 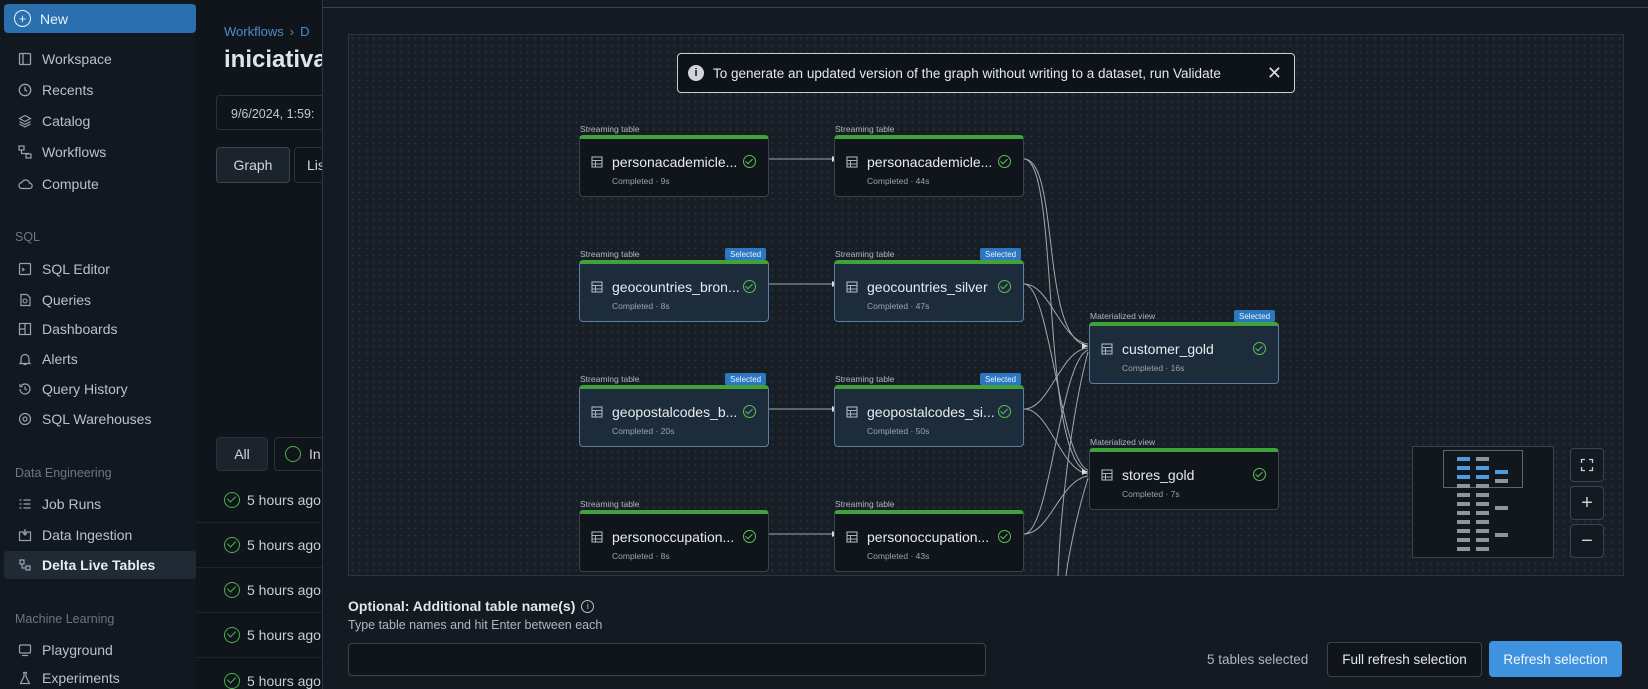 I want to click on fit-to-screen-button, so click(x=1587, y=465).